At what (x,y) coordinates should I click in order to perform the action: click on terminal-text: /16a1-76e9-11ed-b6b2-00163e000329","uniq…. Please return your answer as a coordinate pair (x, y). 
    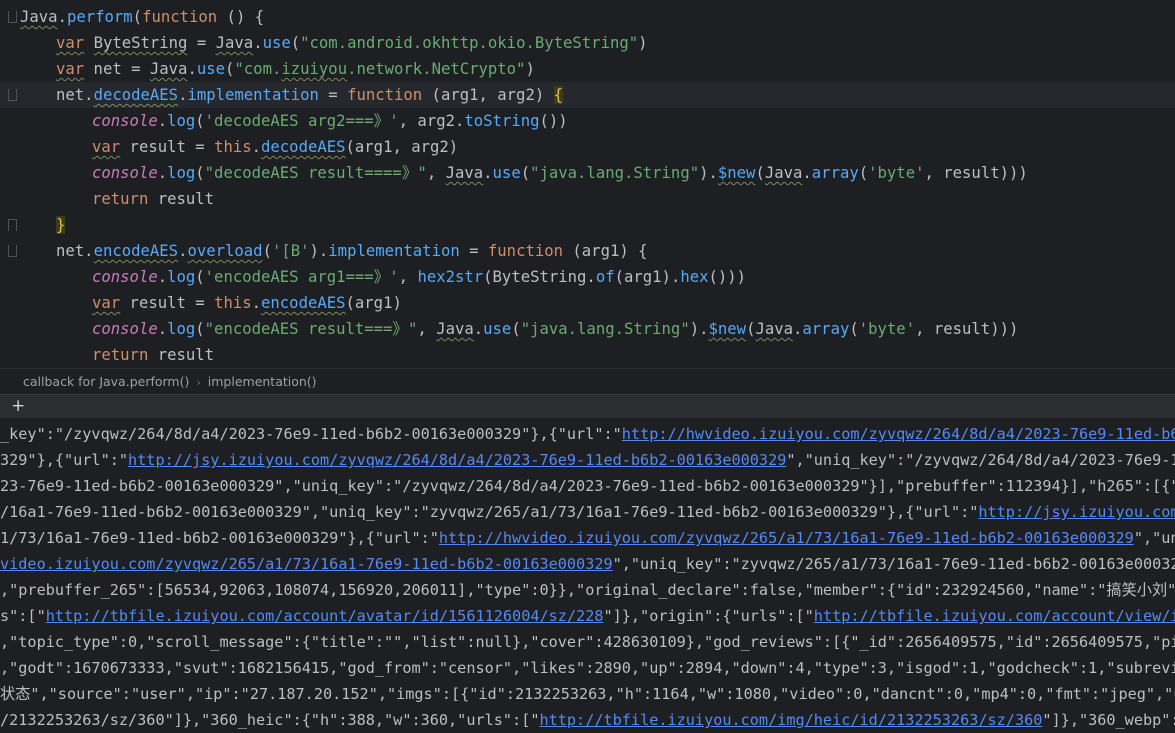
    Looking at the image, I should click on (489, 512).